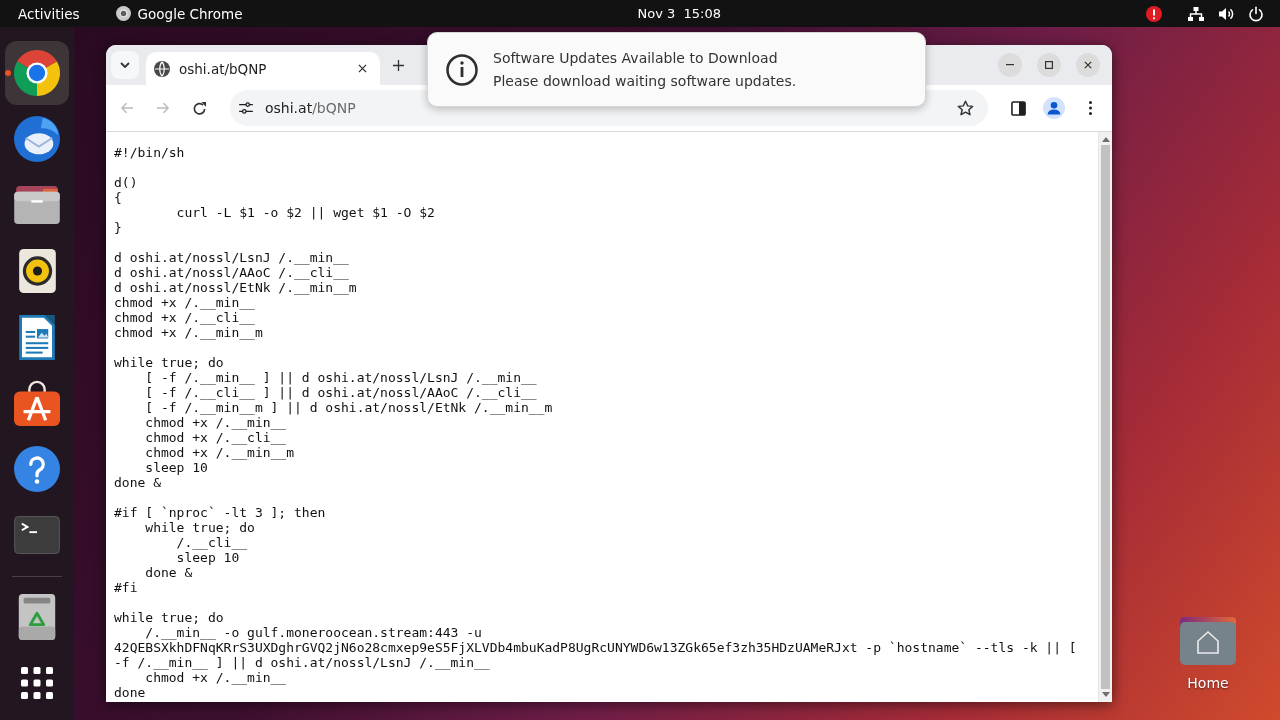 The image size is (1280, 720). Describe the element at coordinates (235, 287) in the screenshot. I see `code-line: d oshi.at/nossl/EtNk /.__min__m` at that location.